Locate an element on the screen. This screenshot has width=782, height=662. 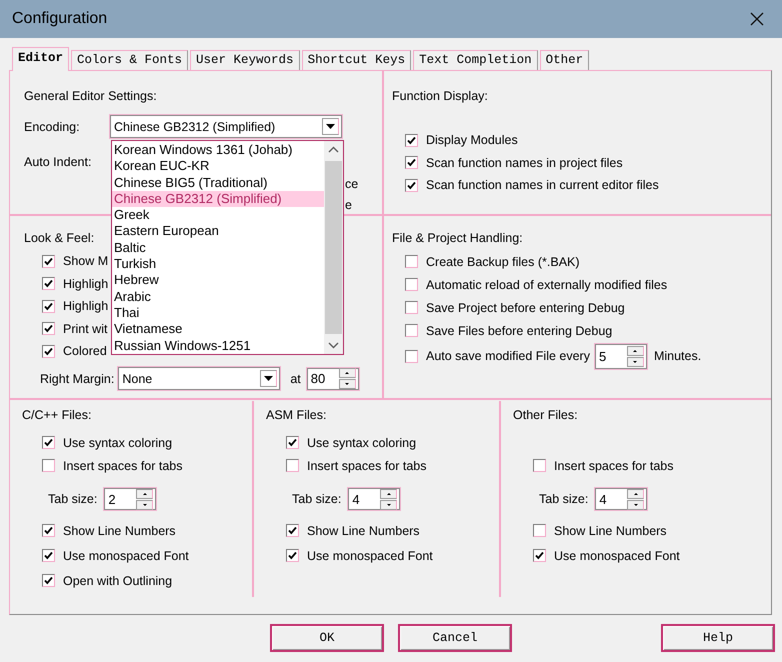
checkbox-label: Scan function names in project files is located at coordinates (524, 163).